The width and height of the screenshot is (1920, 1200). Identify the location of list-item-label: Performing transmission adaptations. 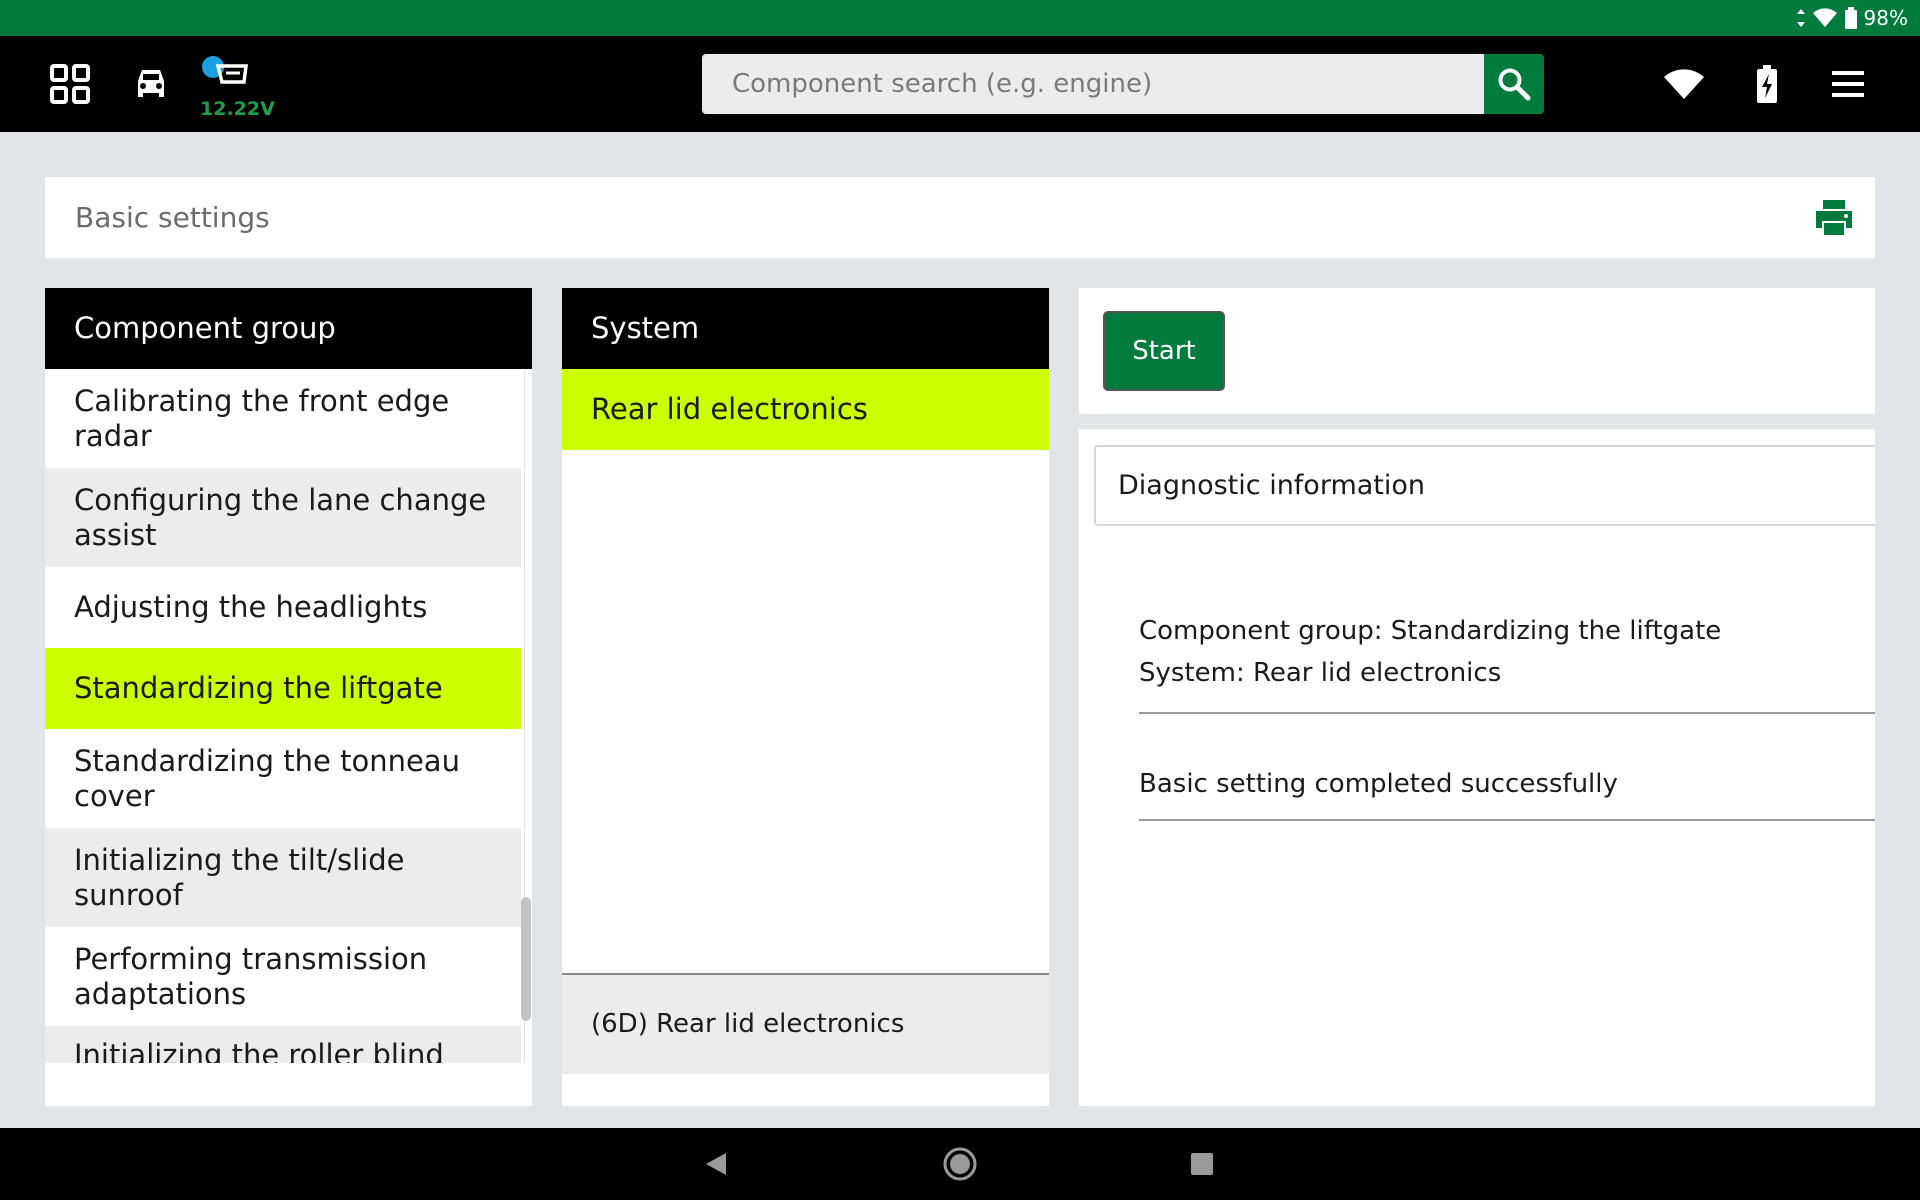
(251, 976).